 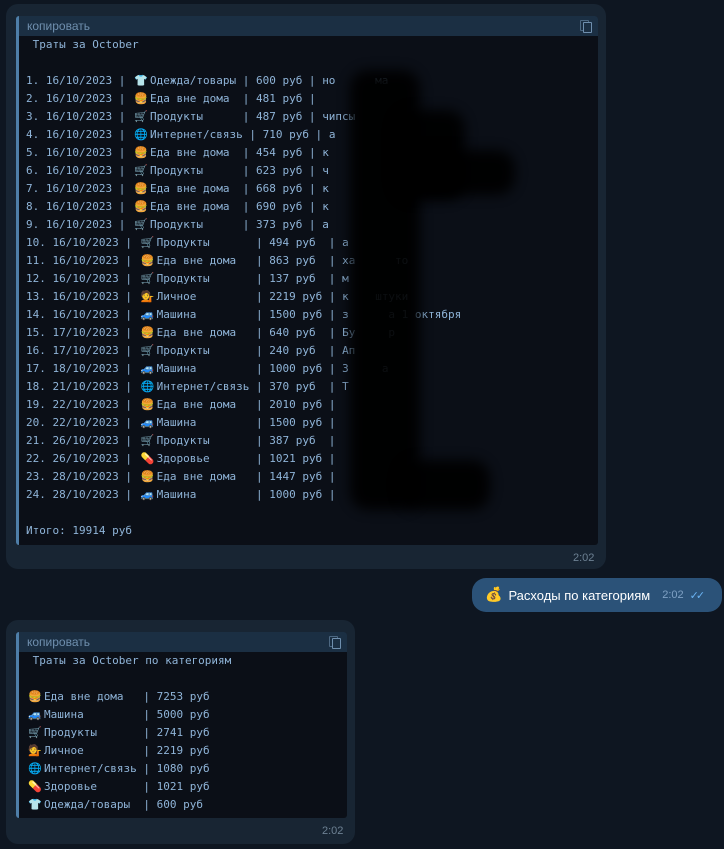 What do you see at coordinates (64, 750) in the screenshot?
I see `category-name: Личное` at bounding box center [64, 750].